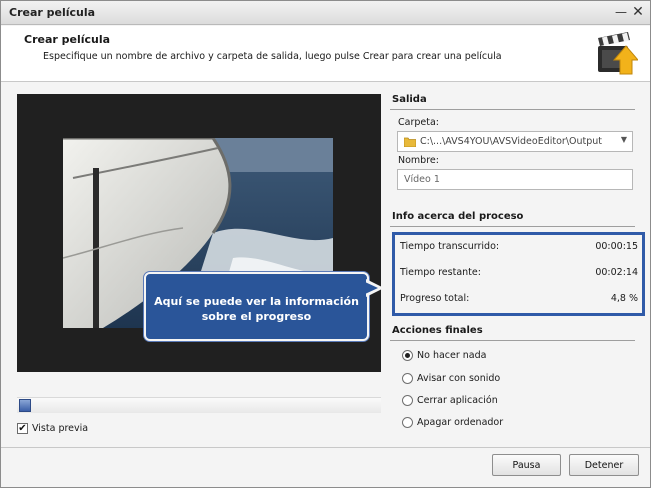  Describe the element at coordinates (435, 298) in the screenshot. I see `total-label: Progreso total:` at that location.